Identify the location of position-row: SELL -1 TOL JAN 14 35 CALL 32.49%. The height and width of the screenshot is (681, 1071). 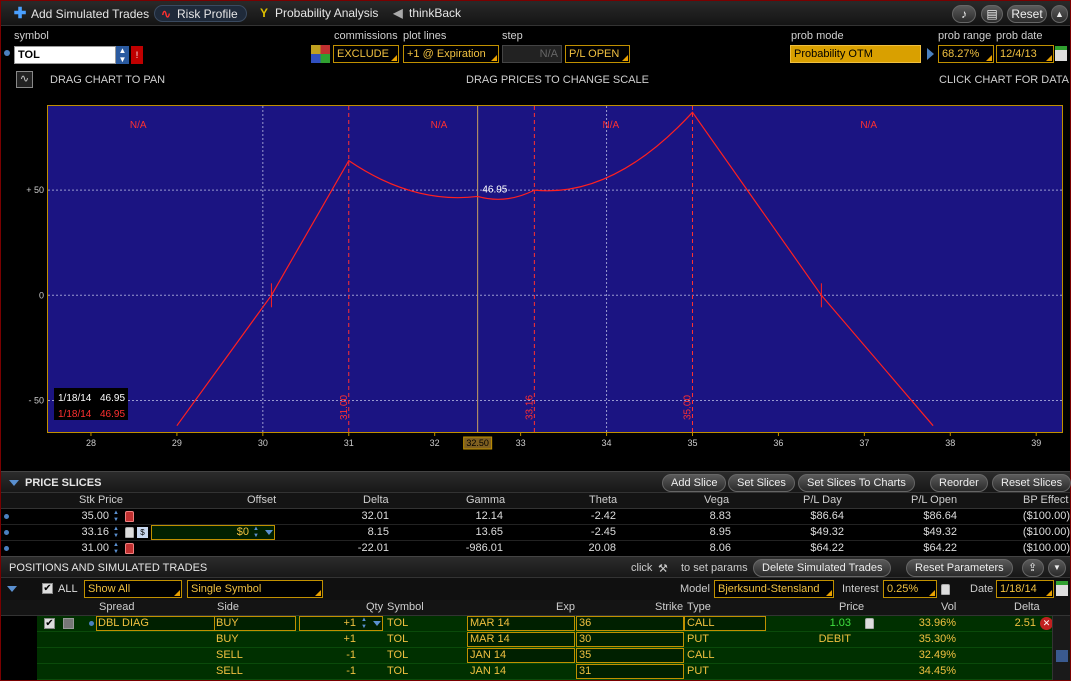
(526, 656).